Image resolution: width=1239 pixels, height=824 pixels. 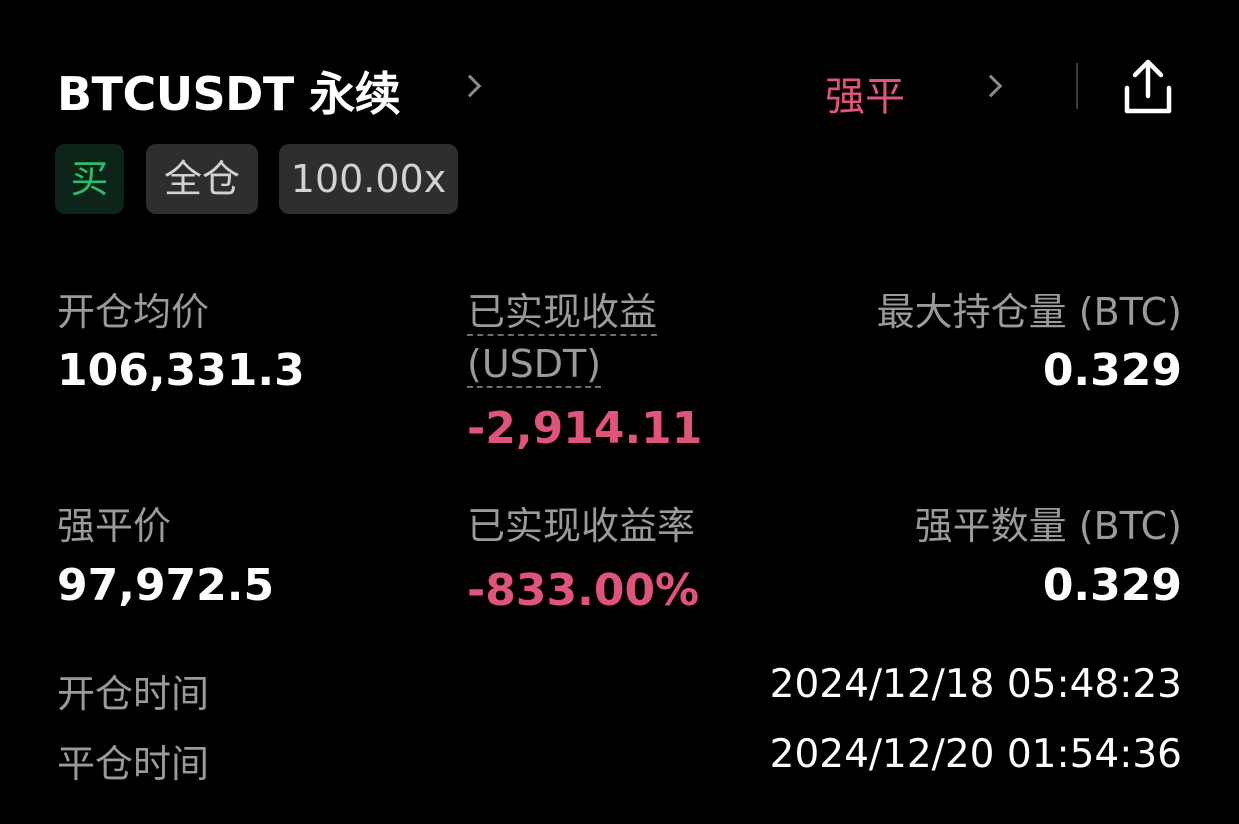 I want to click on realized-pnl-rate-value: -833.00%, so click(x=583, y=590).